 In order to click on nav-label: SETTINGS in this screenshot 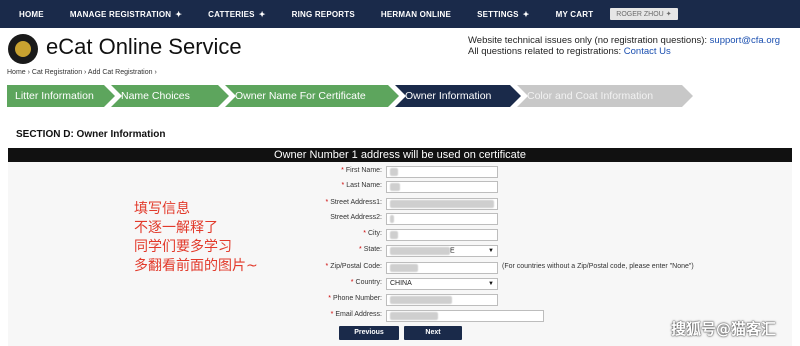, I will do `click(498, 14)`.